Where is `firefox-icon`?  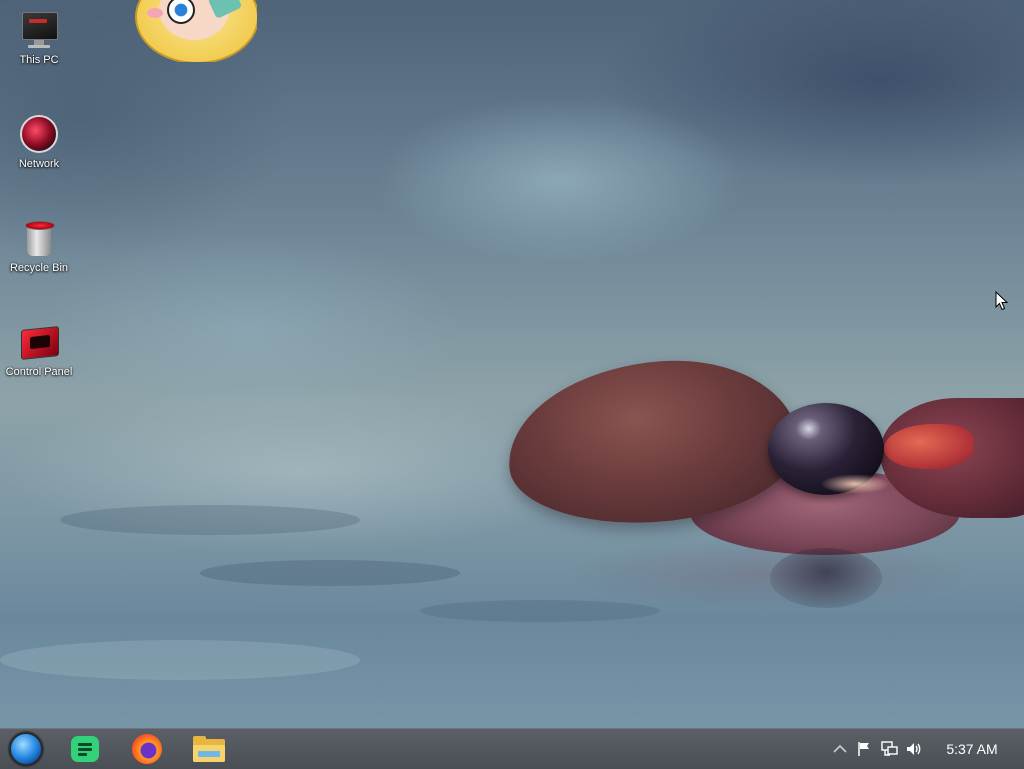 firefox-icon is located at coordinates (147, 749).